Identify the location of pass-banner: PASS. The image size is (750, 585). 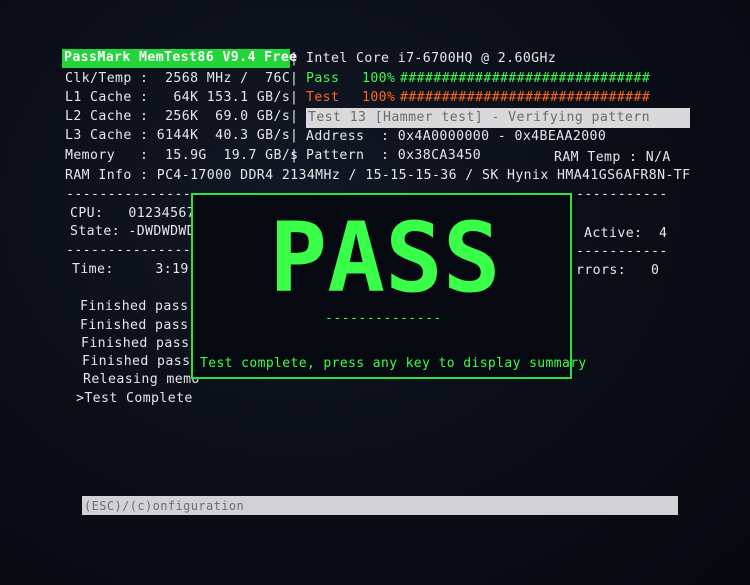
(384, 258).